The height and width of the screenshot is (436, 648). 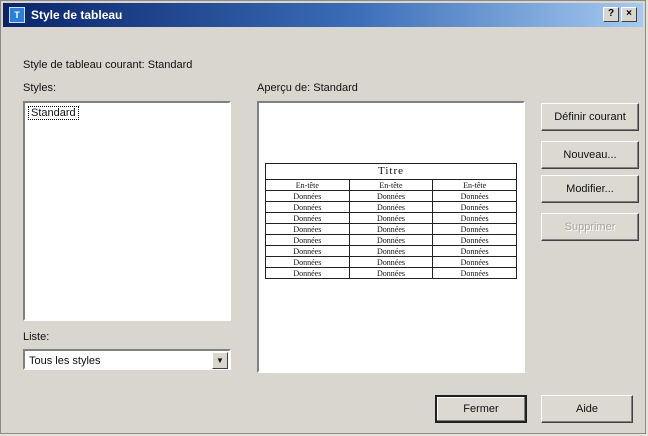 What do you see at coordinates (307, 88) in the screenshot?
I see `preview-label: Aperçu de: Standard` at bounding box center [307, 88].